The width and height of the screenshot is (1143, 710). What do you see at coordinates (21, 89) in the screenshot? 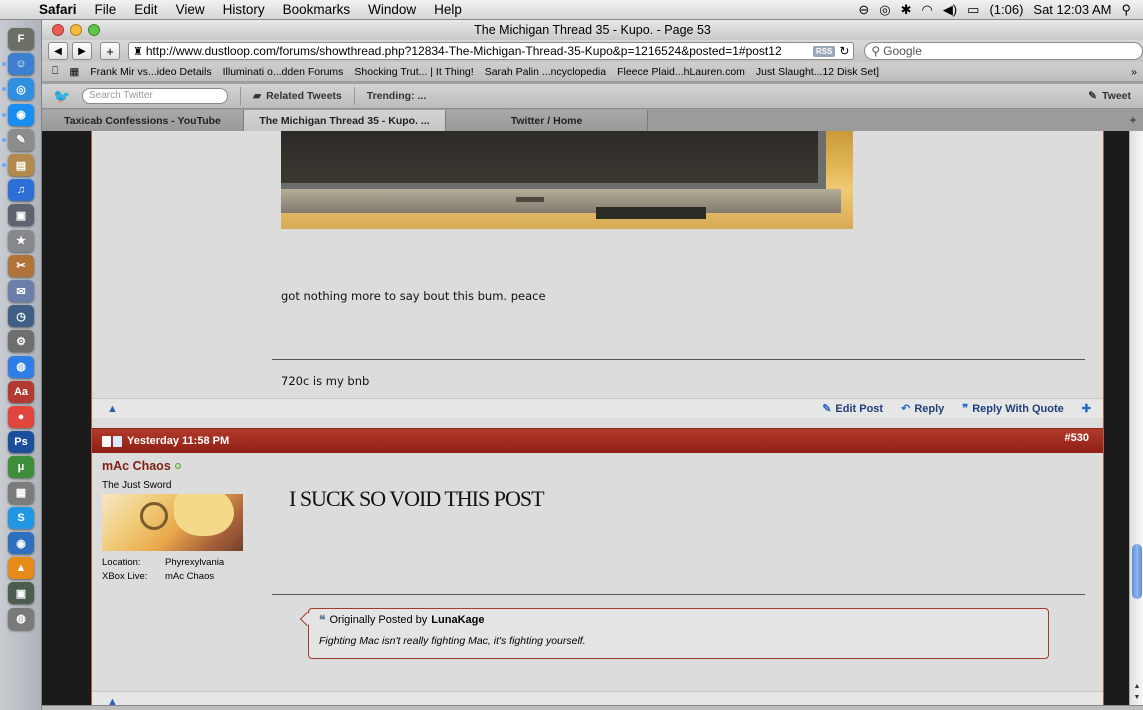
I see `dock-app-icon: ◎` at bounding box center [21, 89].